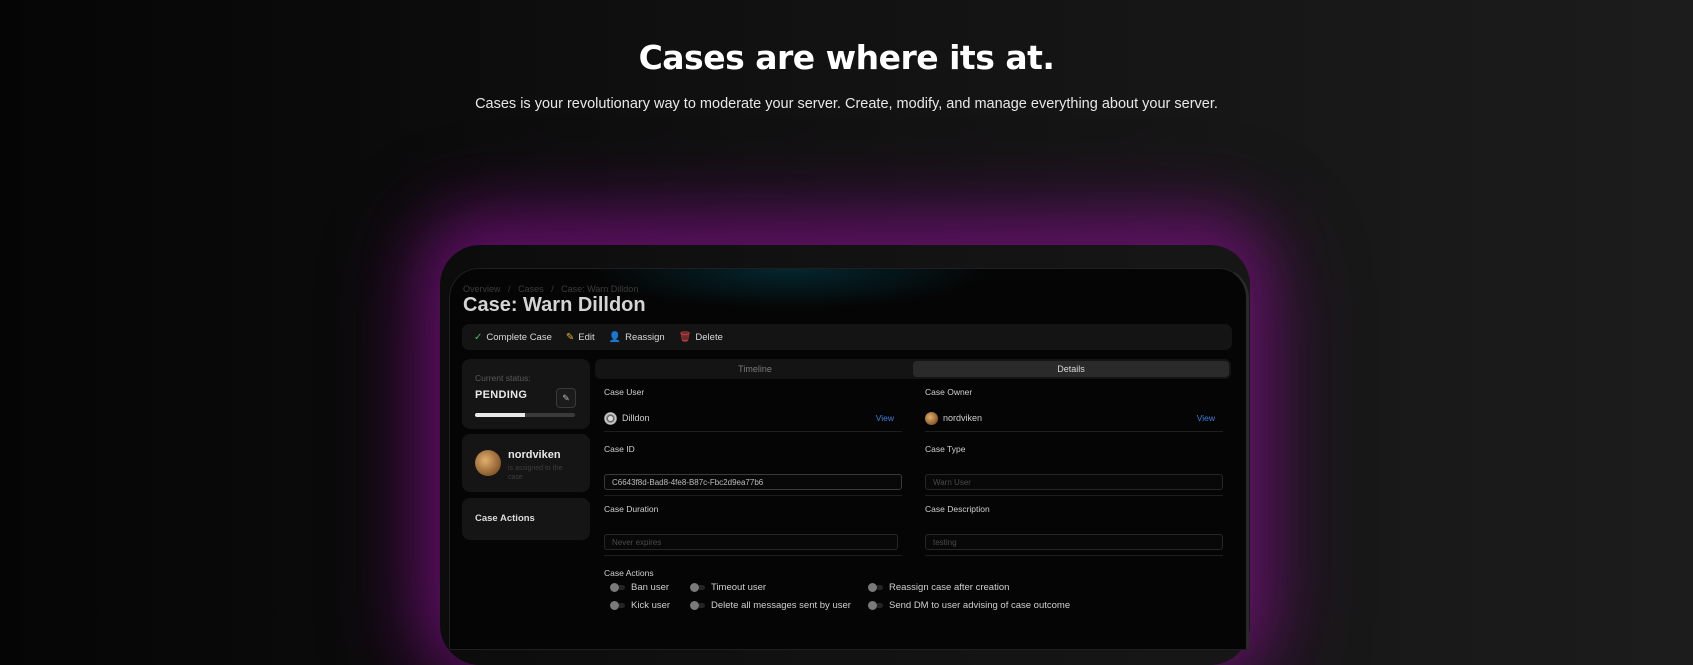 This screenshot has width=1693, height=665. Describe the element at coordinates (751, 542) in the screenshot. I see `case-duration-field: Never expires` at that location.